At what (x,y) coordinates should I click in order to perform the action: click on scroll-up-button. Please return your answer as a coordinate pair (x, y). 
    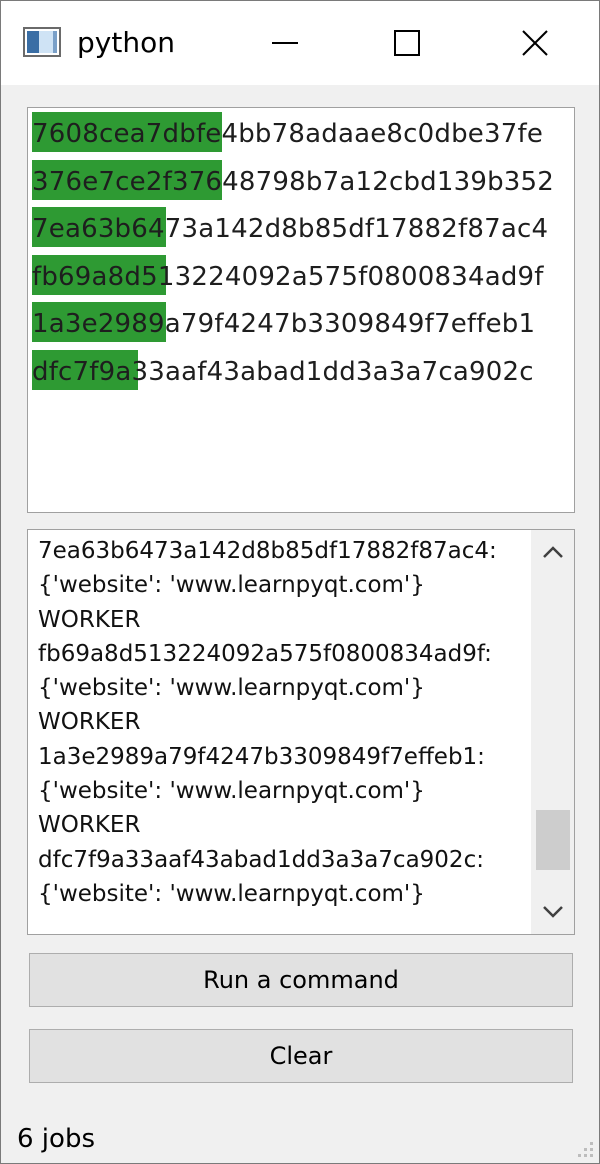
    Looking at the image, I should click on (553, 552).